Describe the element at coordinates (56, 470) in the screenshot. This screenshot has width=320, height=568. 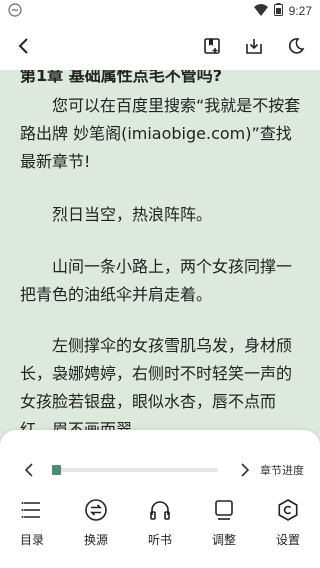
I see `progress-thumb` at that location.